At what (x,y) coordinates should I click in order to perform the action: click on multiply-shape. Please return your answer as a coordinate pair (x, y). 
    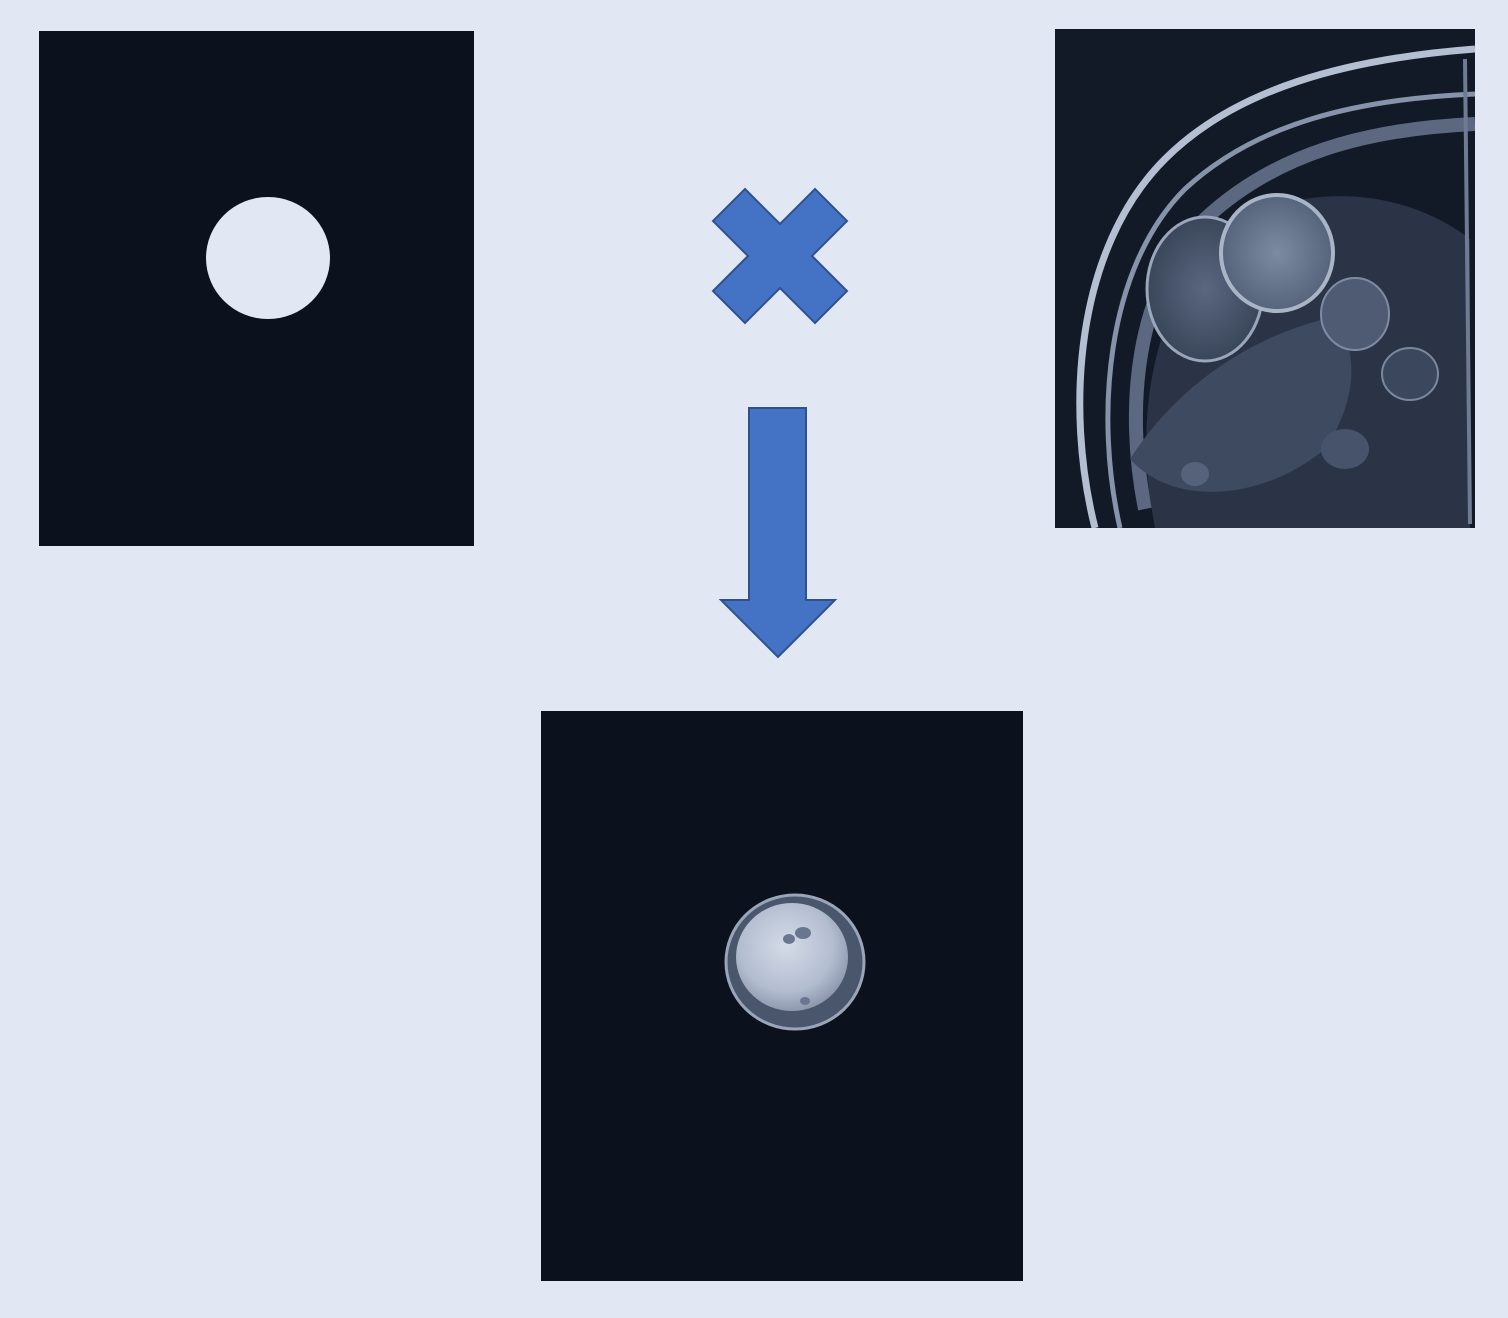
    Looking at the image, I should click on (780, 256).